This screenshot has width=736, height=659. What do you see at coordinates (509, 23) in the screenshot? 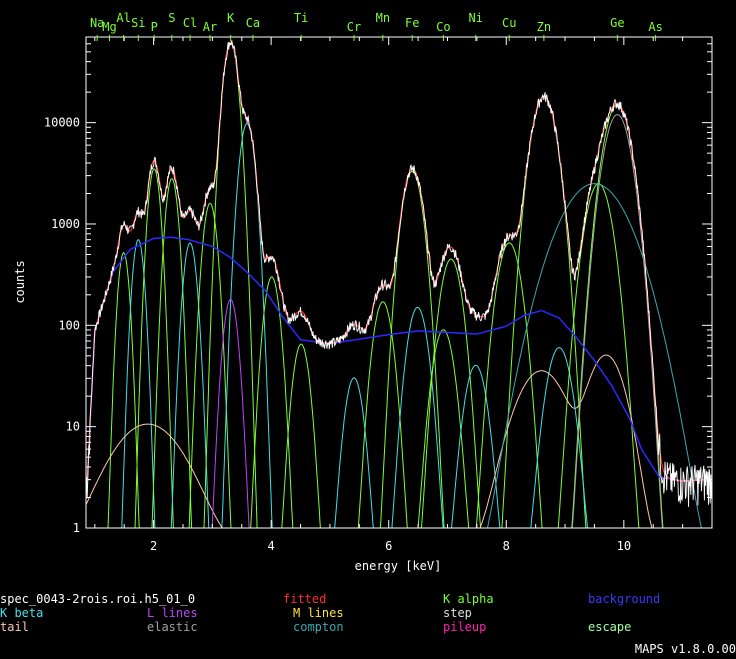
I see `element-label: Cu` at bounding box center [509, 23].